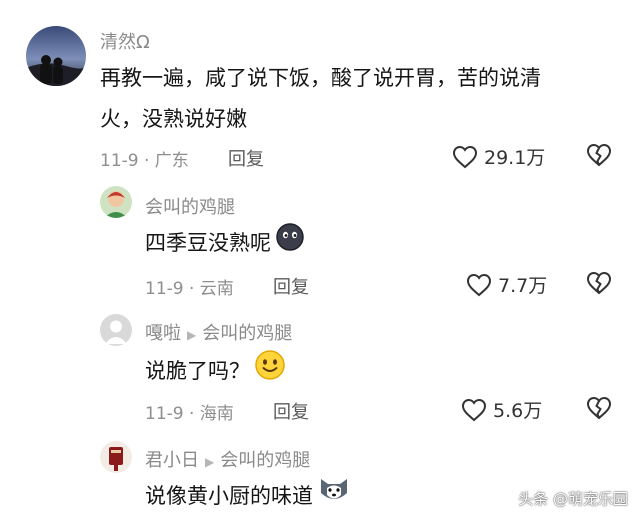 The image size is (640, 519). I want to click on comment-text-line: 说脆了吗？, so click(197, 371).